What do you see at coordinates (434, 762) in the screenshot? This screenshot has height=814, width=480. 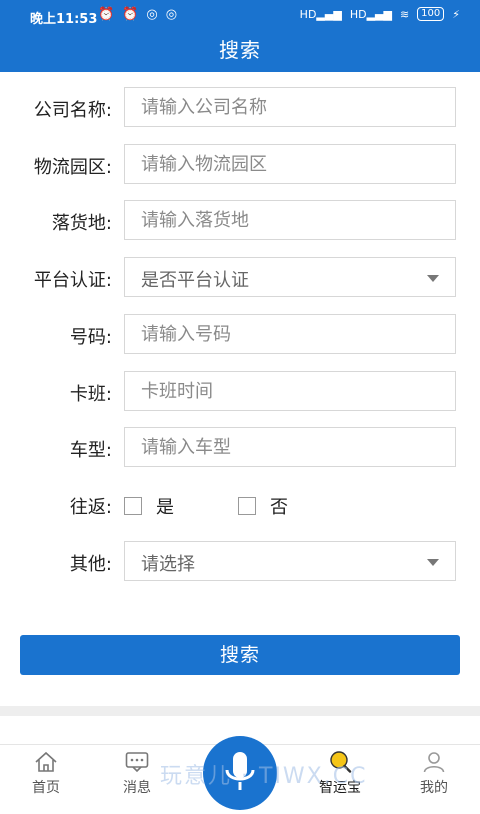 I see `user-icon` at bounding box center [434, 762].